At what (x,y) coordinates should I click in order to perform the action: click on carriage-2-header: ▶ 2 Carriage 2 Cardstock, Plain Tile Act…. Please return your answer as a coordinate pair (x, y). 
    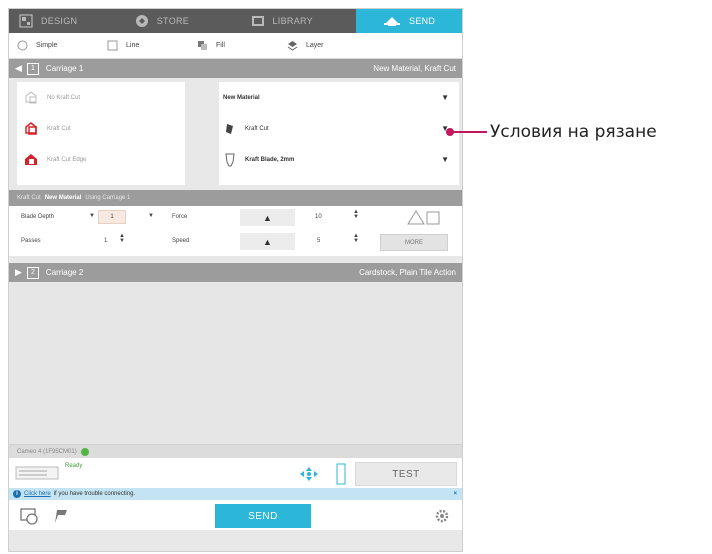
    Looking at the image, I should click on (235, 272).